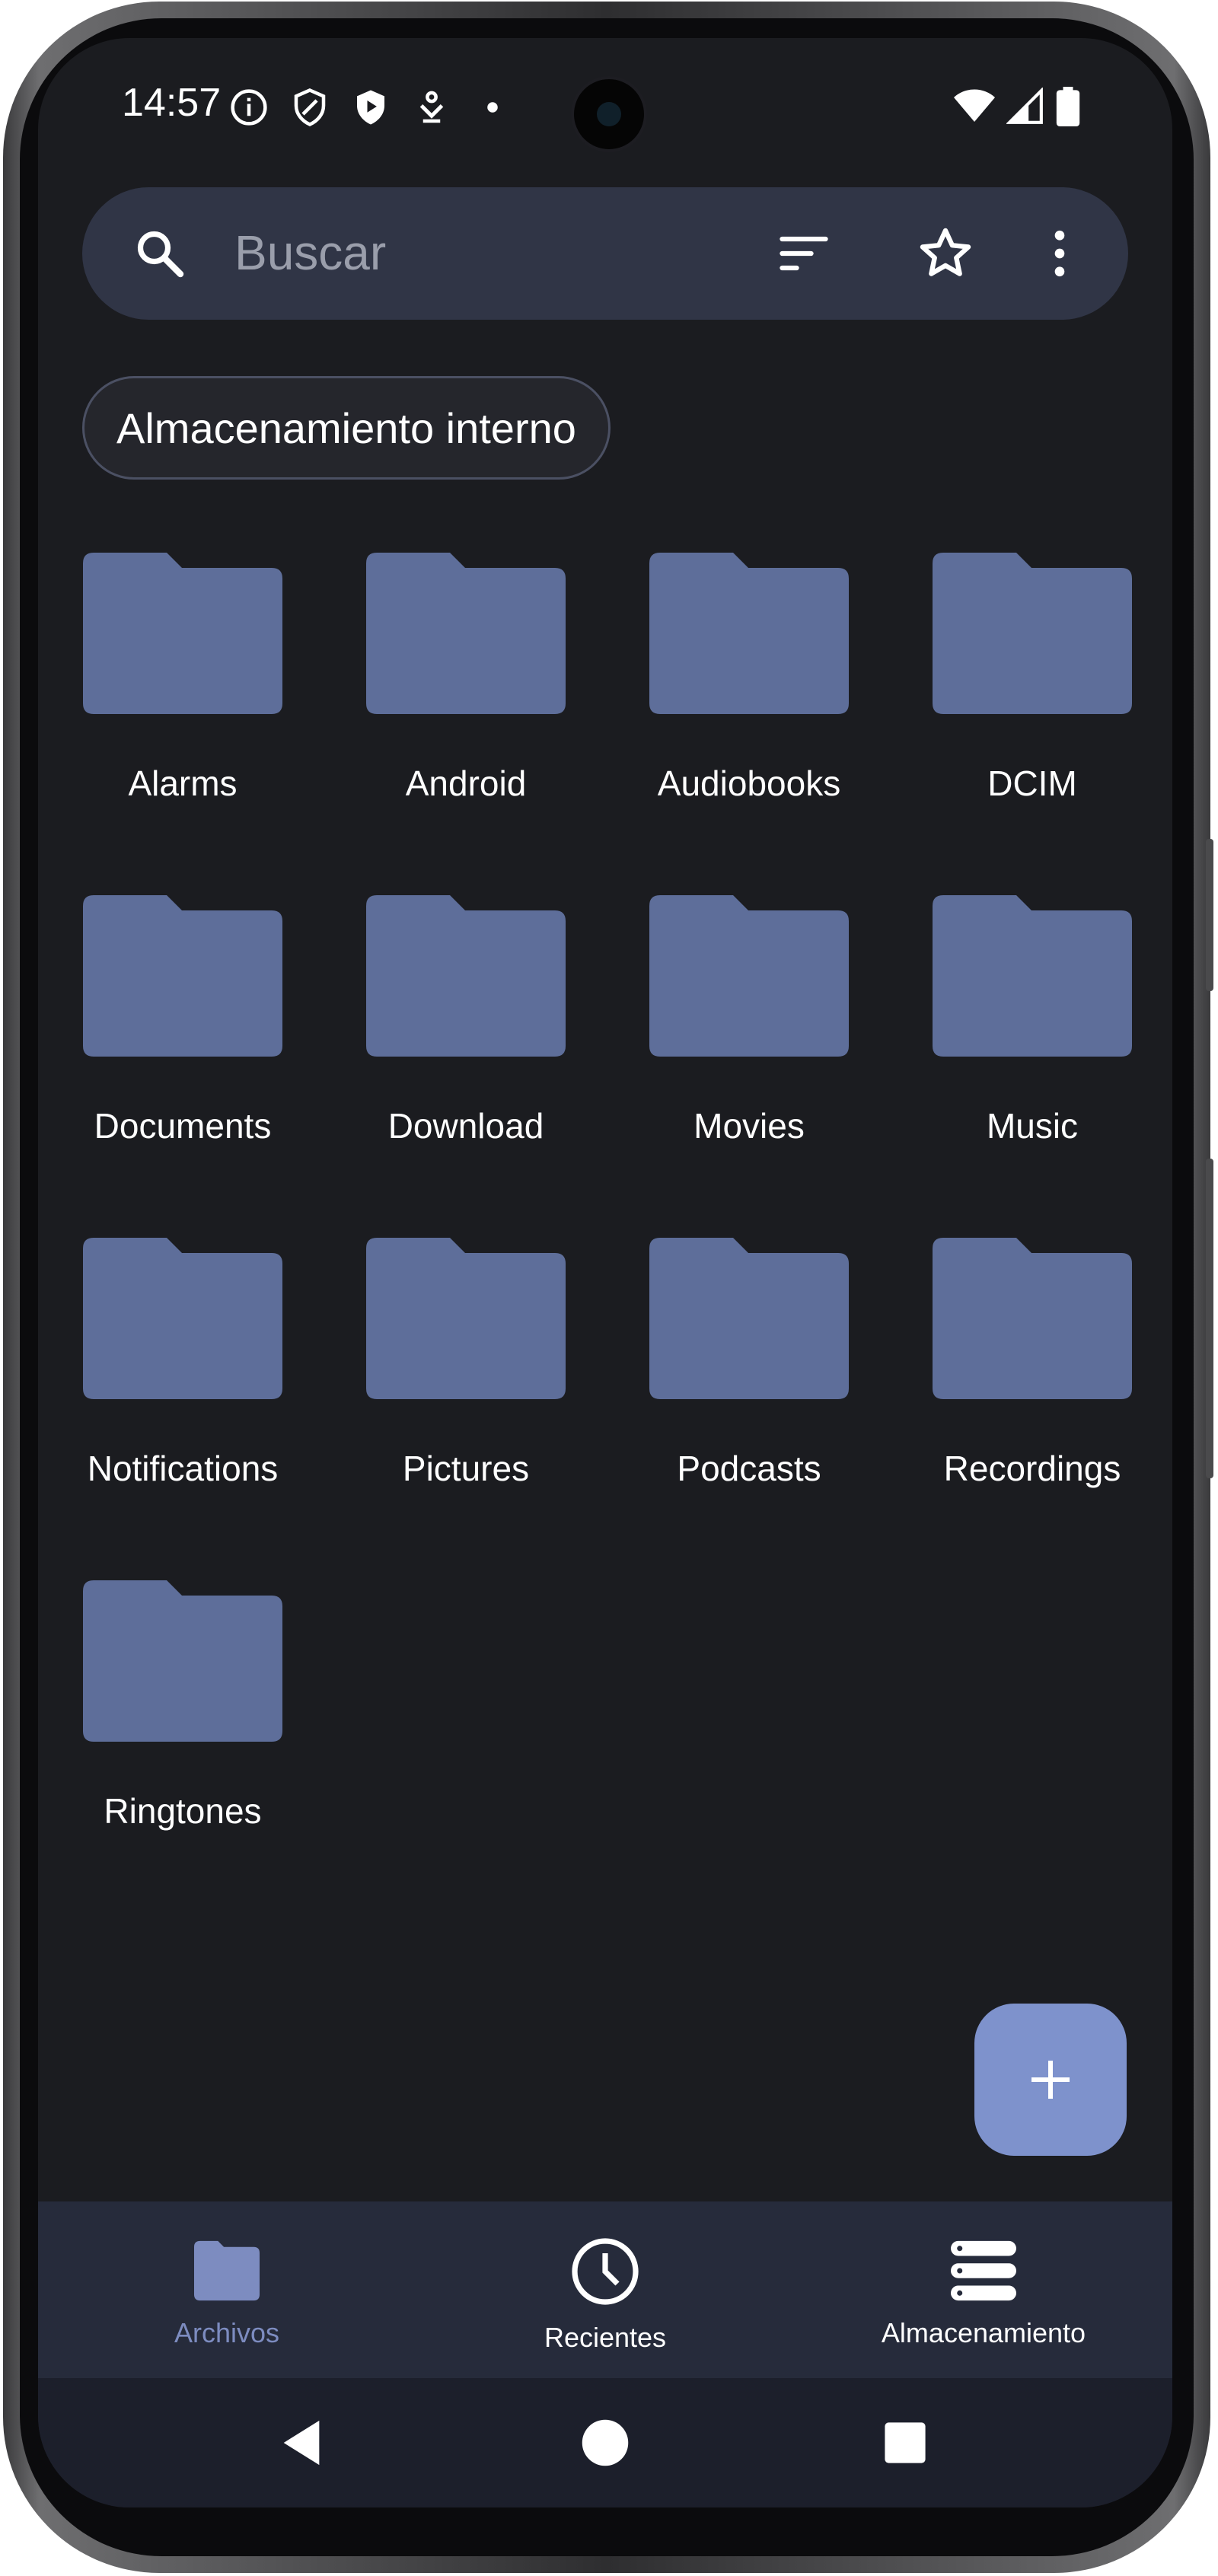 This screenshot has width=1218, height=2576. I want to click on folder-label: Documents, so click(183, 1126).